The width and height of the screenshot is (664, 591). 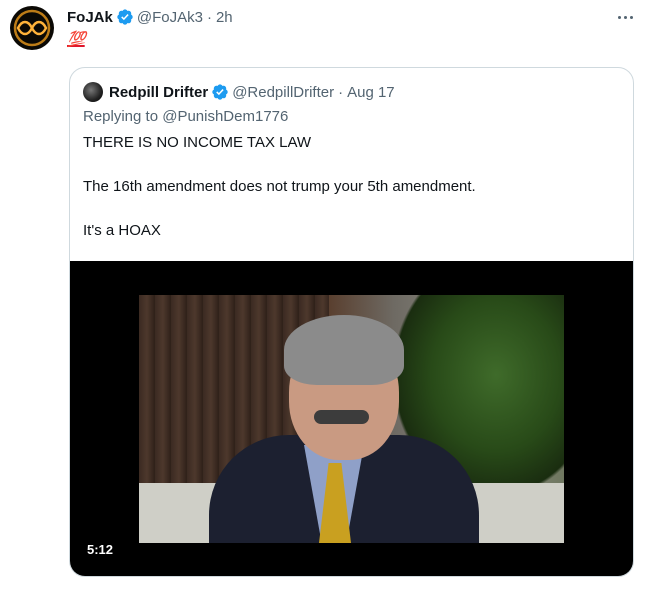 What do you see at coordinates (121, 116) in the screenshot?
I see `replying-prefix: Replying to` at bounding box center [121, 116].